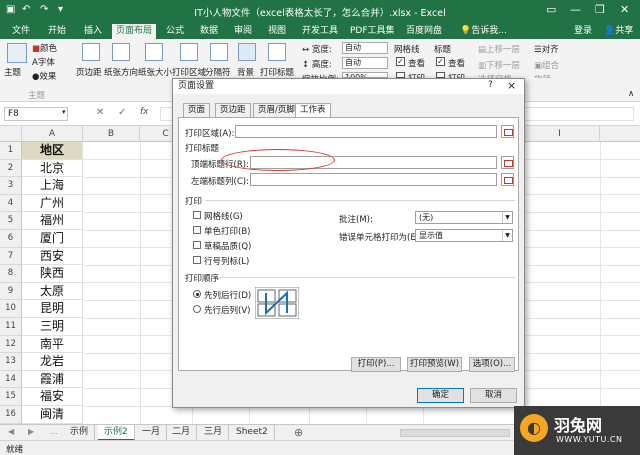 The width and height of the screenshot is (640, 455). Describe the element at coordinates (440, 61) in the screenshot. I see `headings-view-checkbox: ✓` at that location.